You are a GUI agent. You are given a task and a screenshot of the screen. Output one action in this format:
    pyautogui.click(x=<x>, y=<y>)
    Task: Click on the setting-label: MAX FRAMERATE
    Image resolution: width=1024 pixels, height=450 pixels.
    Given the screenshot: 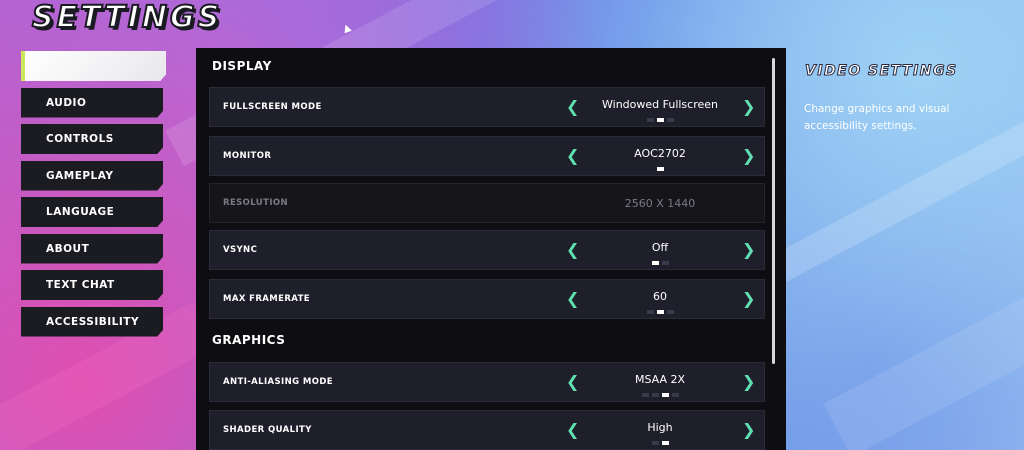 What is the action you would take?
    pyautogui.click(x=267, y=299)
    